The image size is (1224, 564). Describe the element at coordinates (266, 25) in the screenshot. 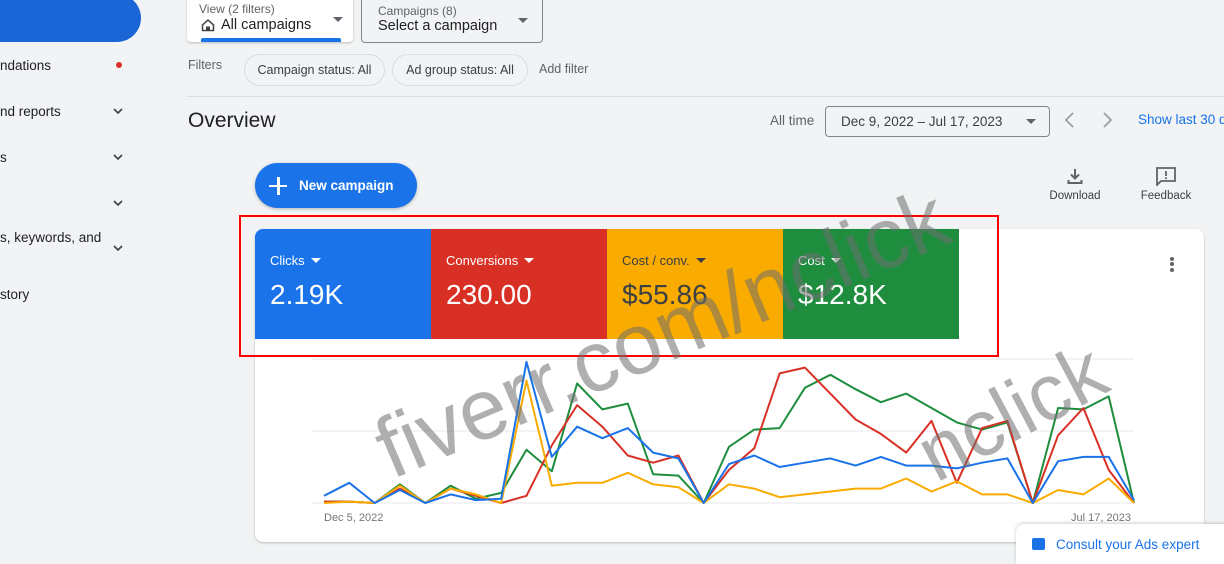

I see `view-selector-value: All campaigns` at that location.